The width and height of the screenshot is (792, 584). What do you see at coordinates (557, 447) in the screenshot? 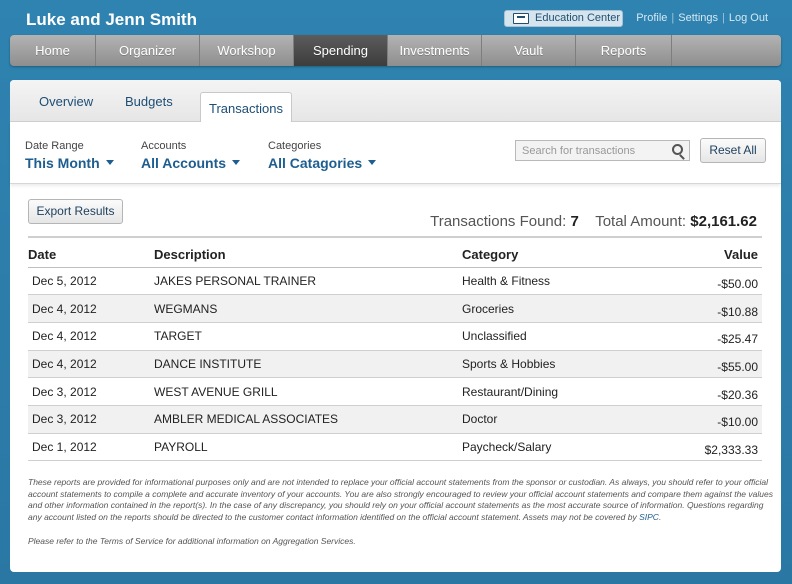
I see `row-category: Paycheck/Salary` at bounding box center [557, 447].